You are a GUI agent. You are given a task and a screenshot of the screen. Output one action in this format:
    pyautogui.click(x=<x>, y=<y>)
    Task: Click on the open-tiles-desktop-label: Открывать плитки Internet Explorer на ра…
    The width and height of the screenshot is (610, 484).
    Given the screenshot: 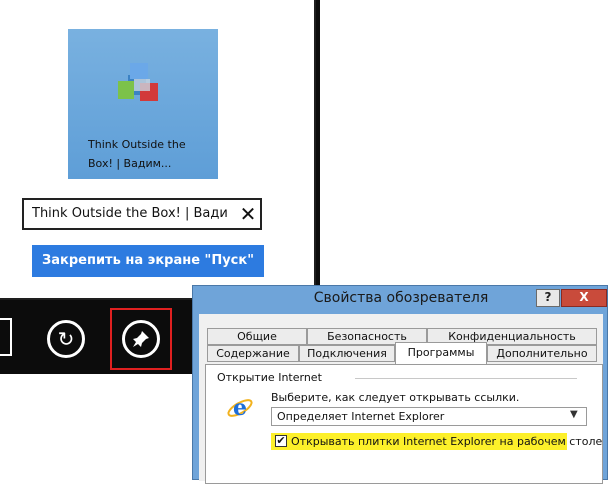 What is the action you would take?
    pyautogui.click(x=447, y=441)
    